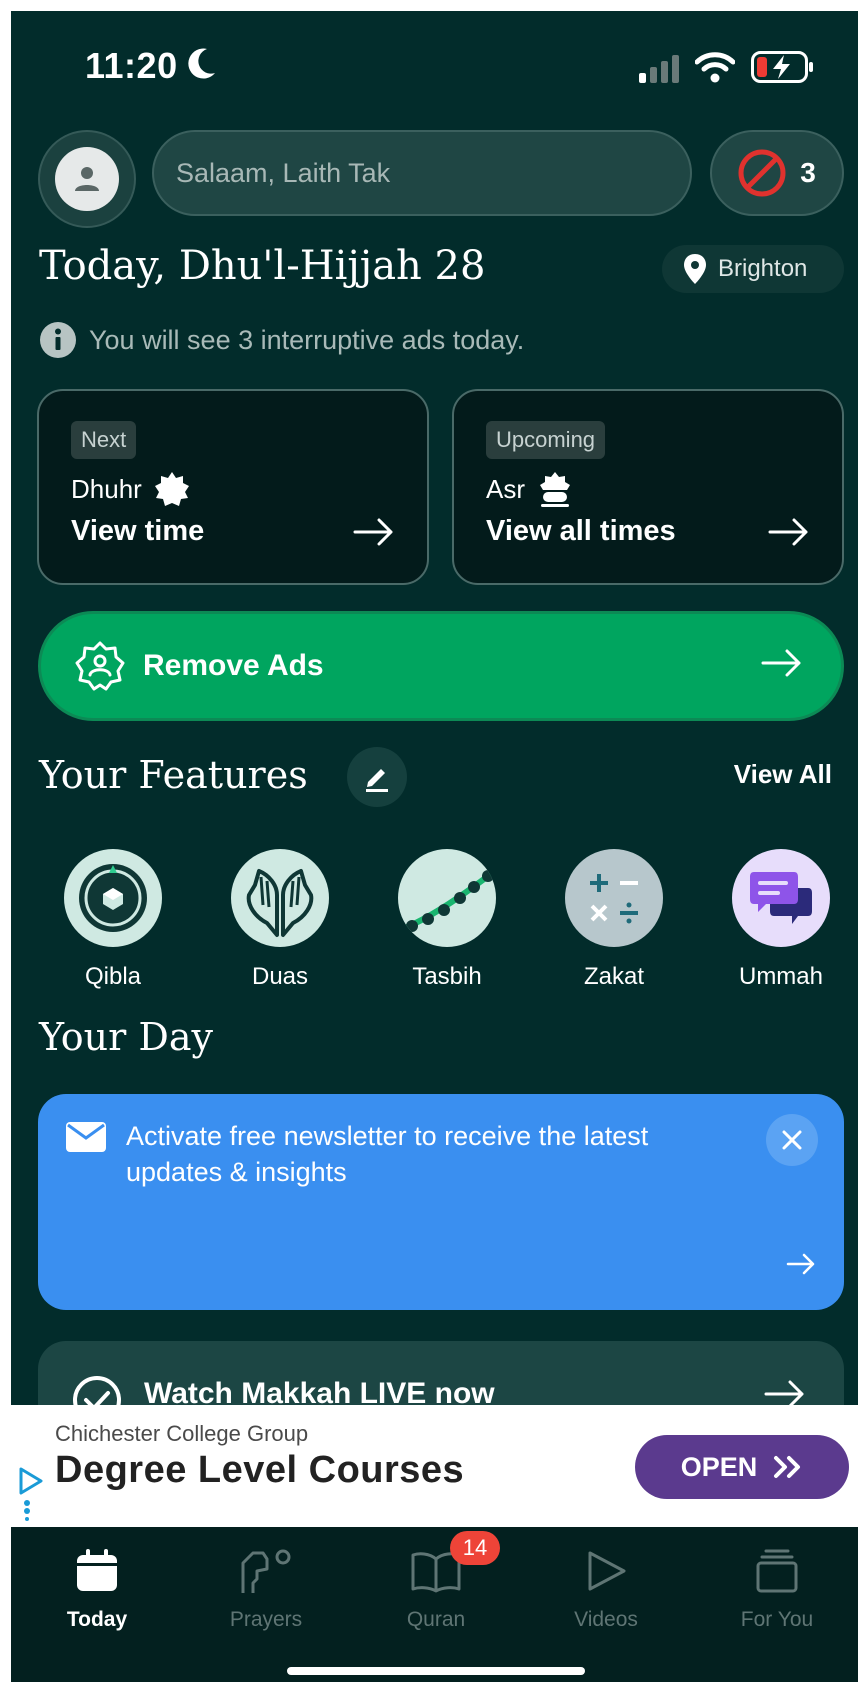 The width and height of the screenshot is (858, 1682). I want to click on tab-for-you: For You, so click(777, 1590).